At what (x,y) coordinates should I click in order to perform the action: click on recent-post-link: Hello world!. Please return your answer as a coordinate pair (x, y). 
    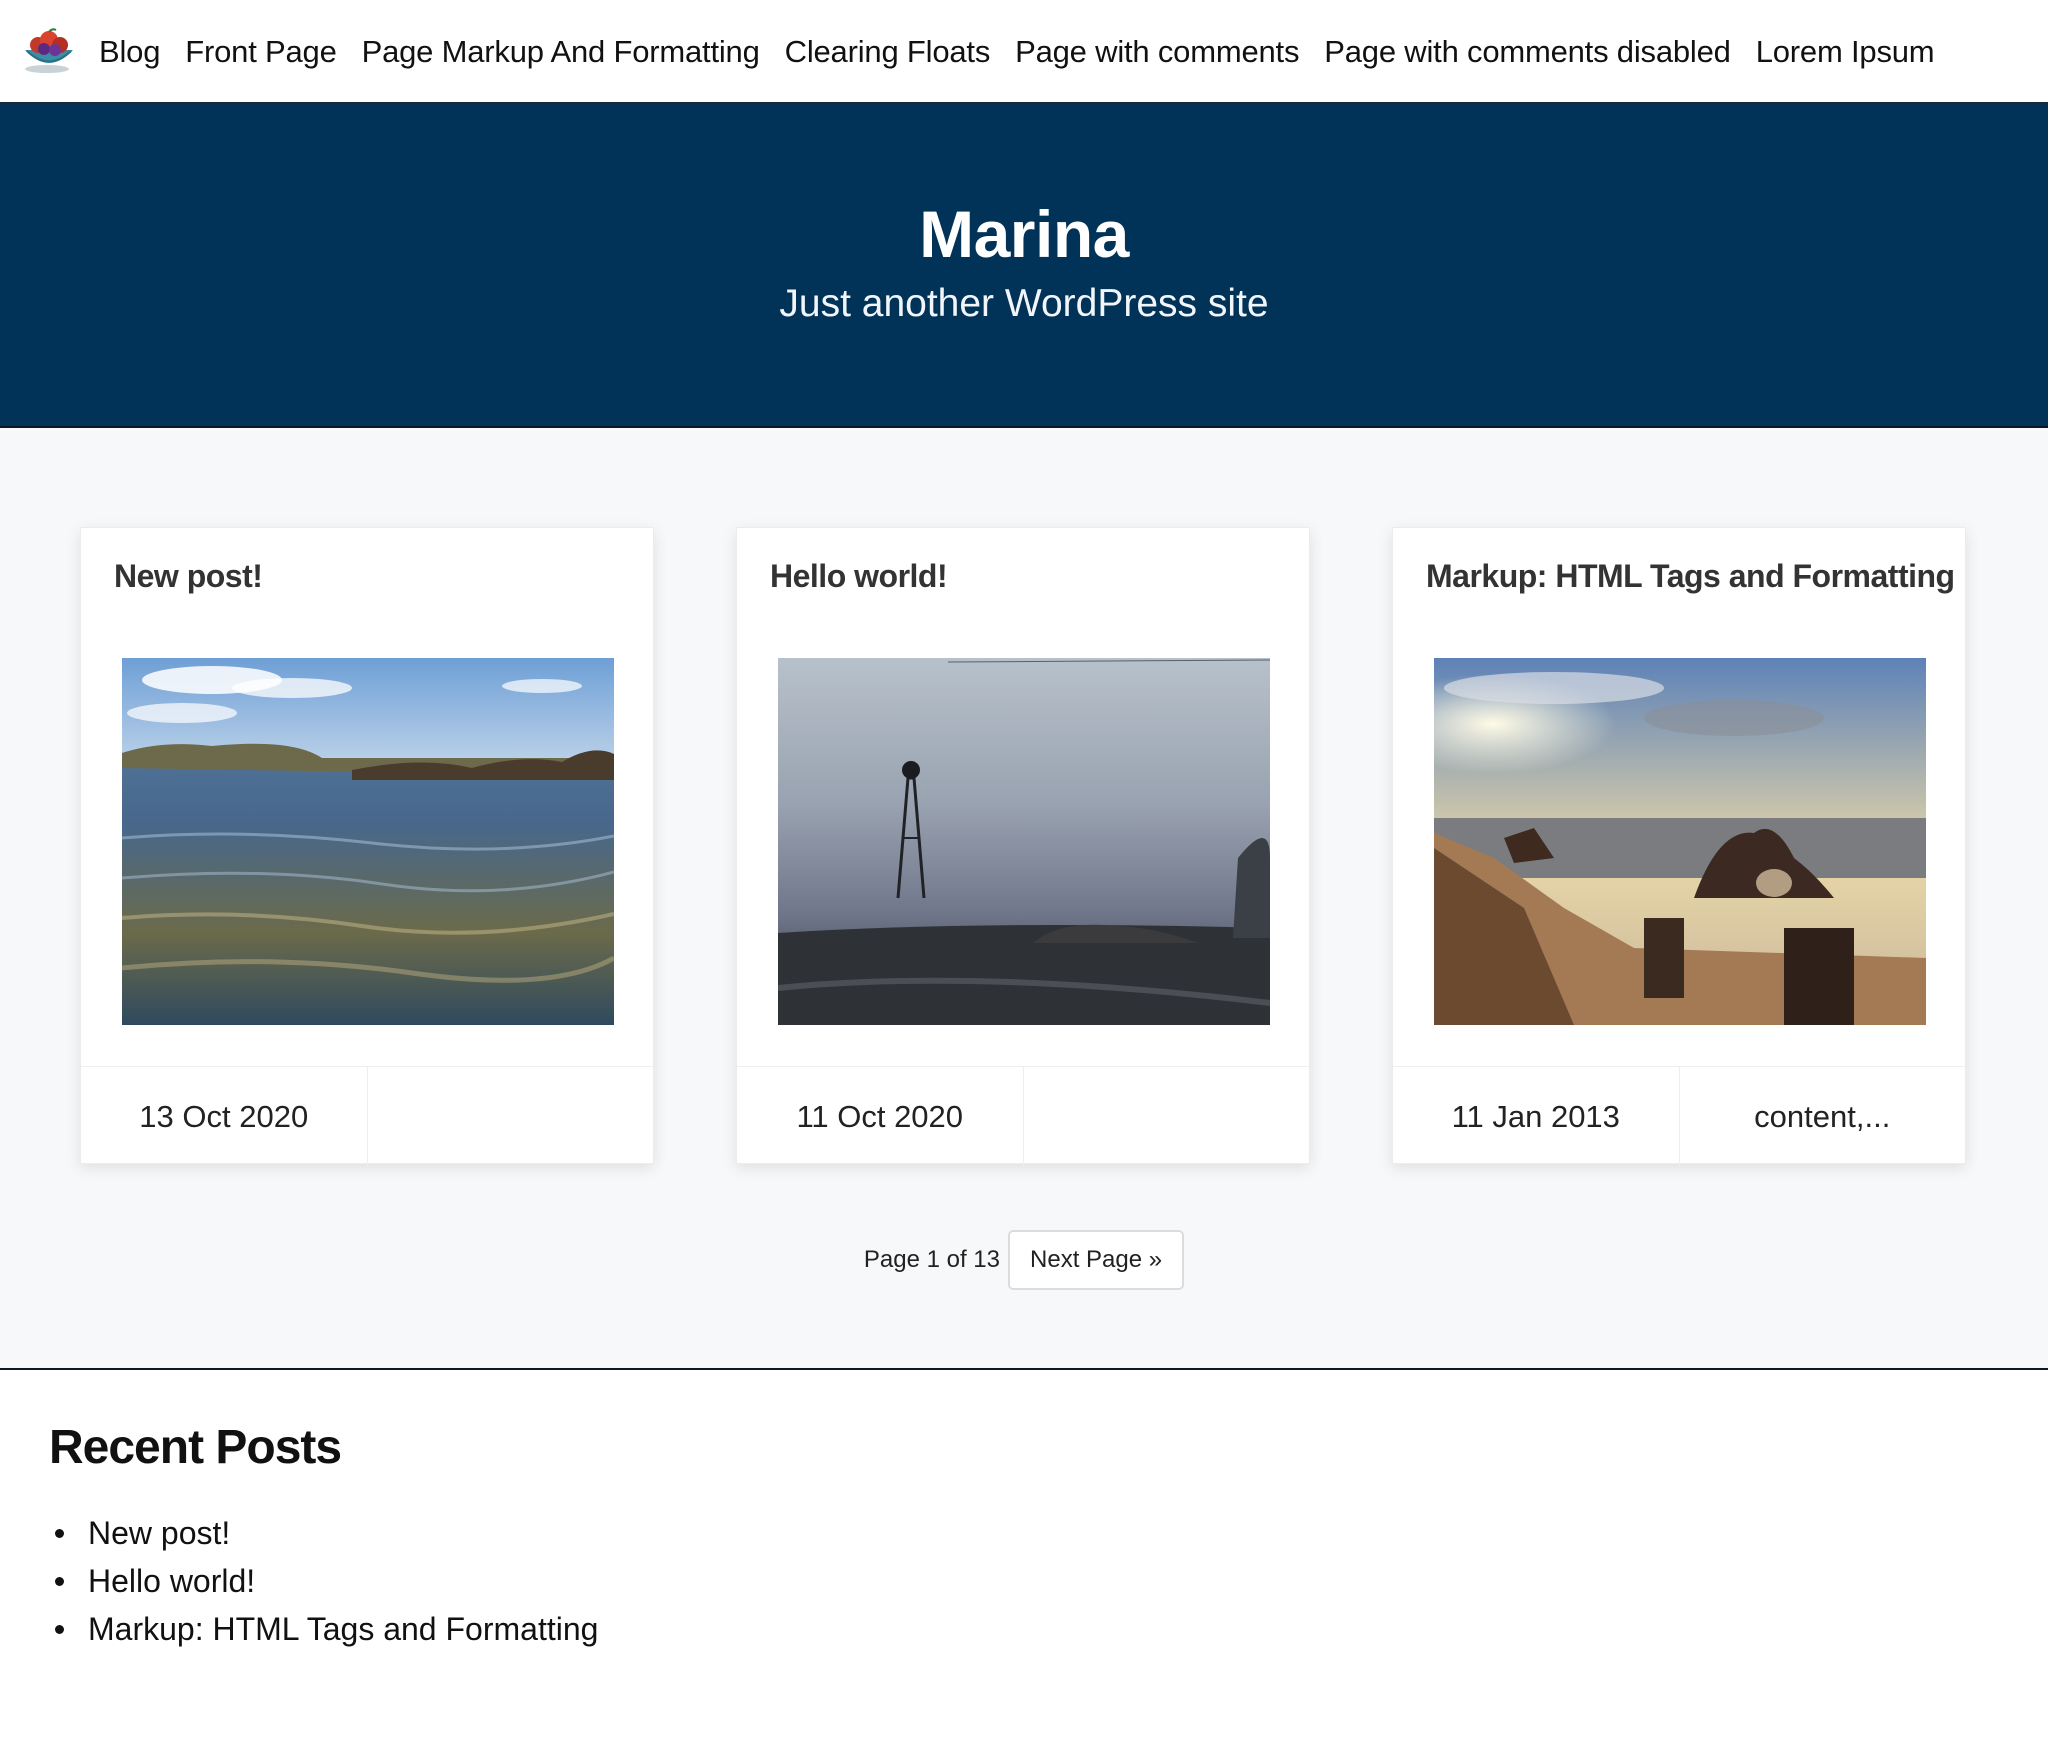
    Looking at the image, I should click on (171, 1581).